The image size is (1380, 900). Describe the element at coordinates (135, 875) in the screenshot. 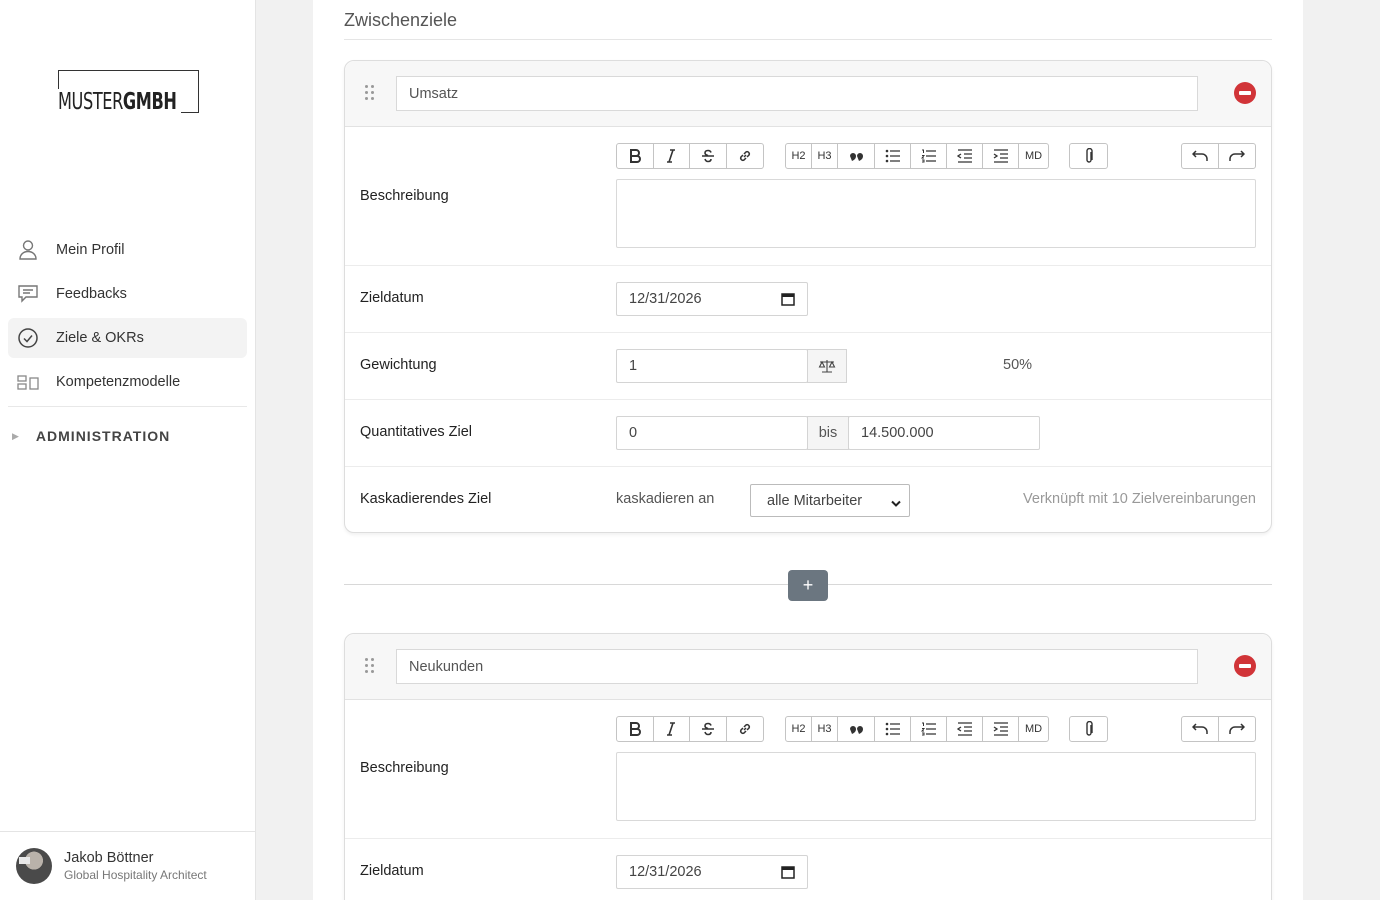

I see `user-role: Global Hospitality Architect` at that location.